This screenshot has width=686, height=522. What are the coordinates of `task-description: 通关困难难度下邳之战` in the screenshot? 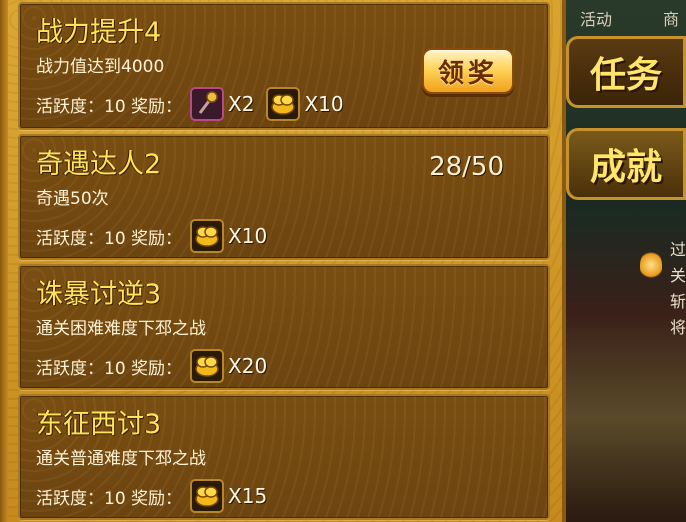 It's located at (121, 329).